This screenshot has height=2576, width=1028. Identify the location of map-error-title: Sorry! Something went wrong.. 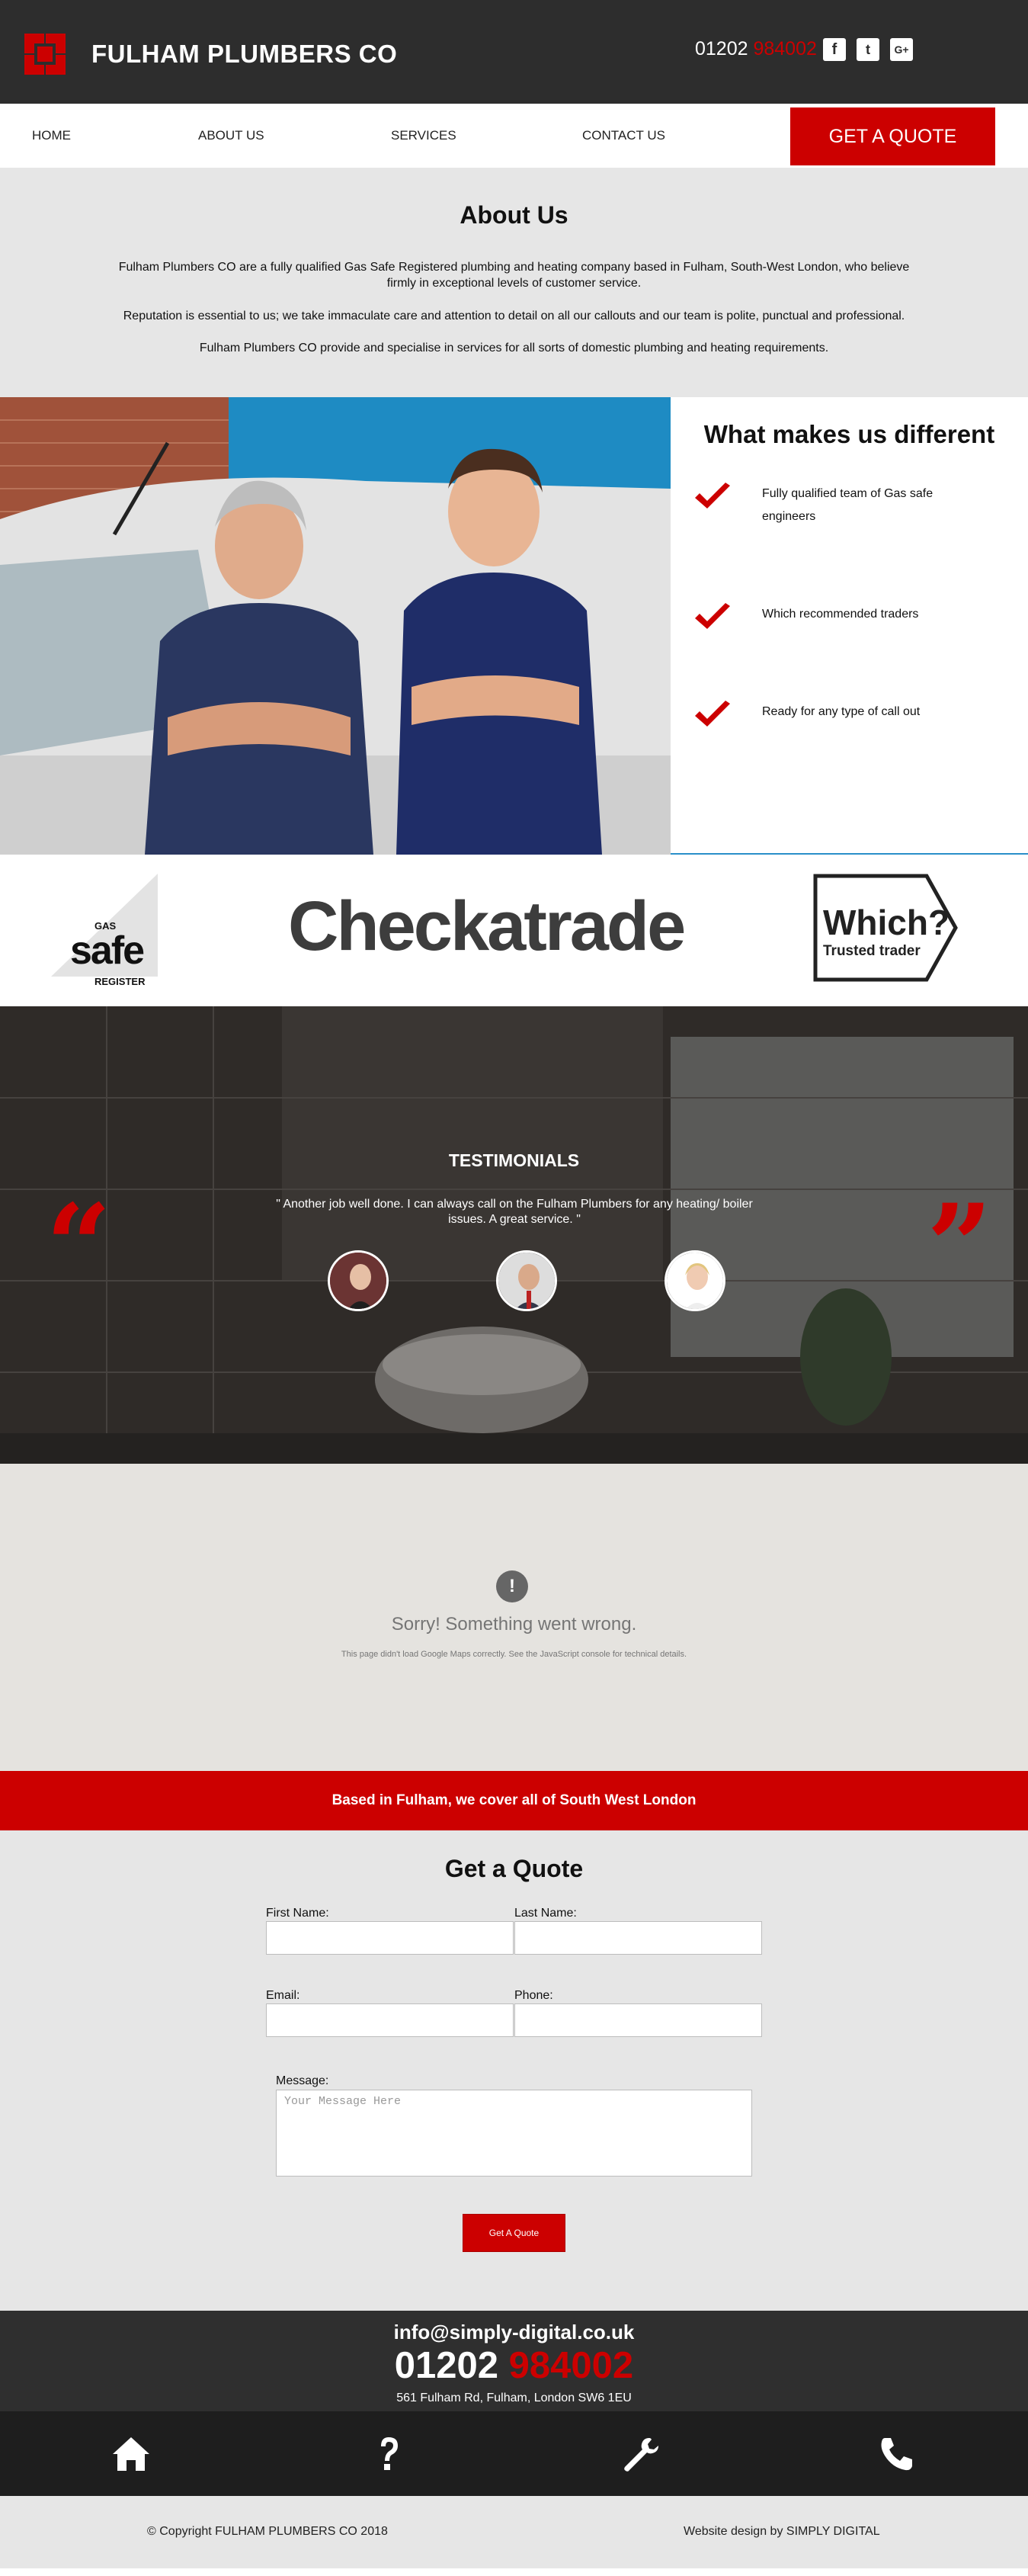
(514, 1624).